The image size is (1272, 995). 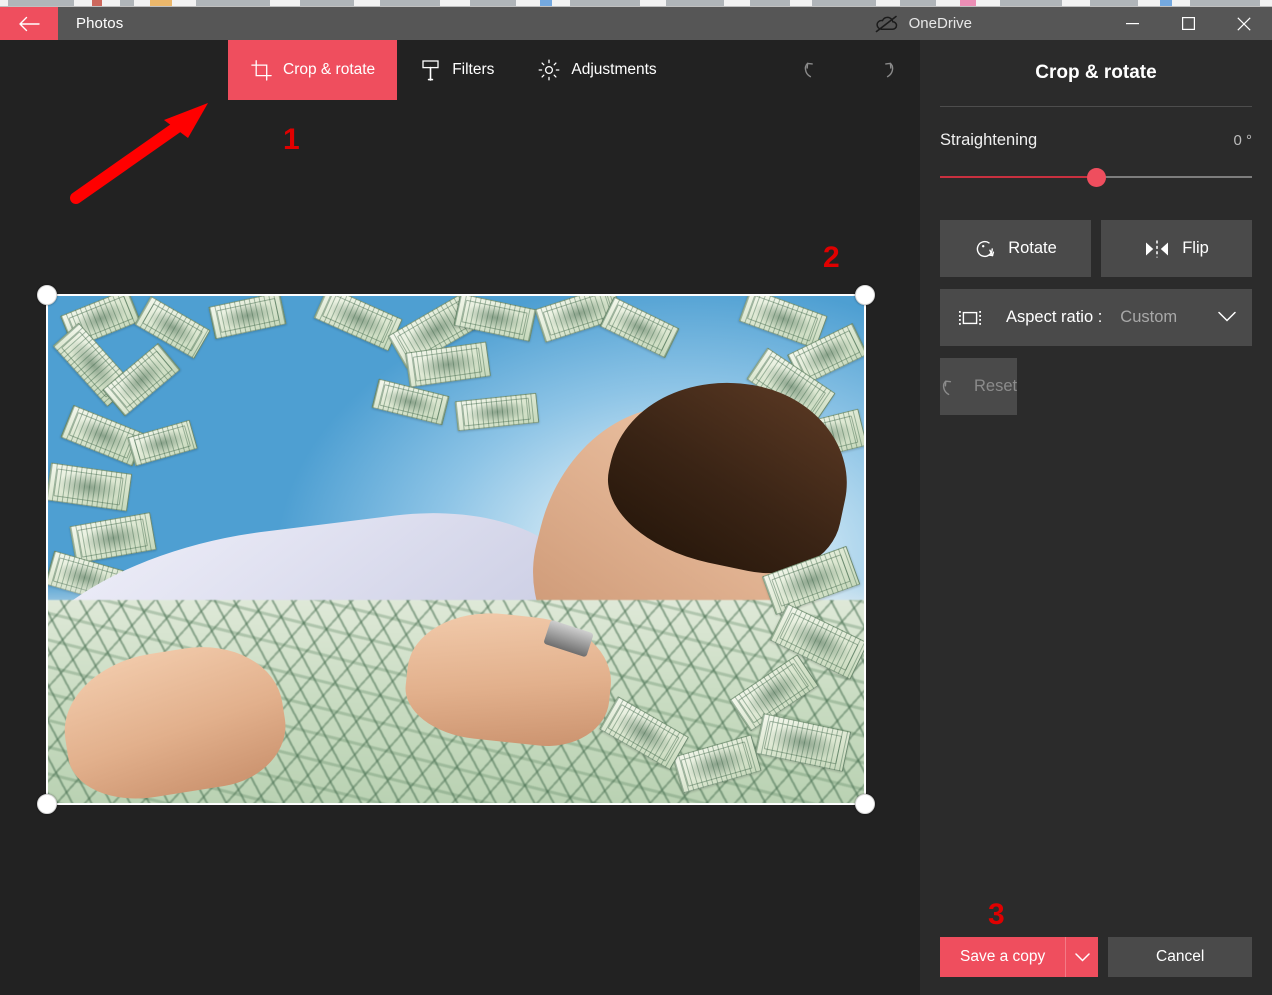 I want to click on annotation-pointer-arrow, so click(x=139, y=153).